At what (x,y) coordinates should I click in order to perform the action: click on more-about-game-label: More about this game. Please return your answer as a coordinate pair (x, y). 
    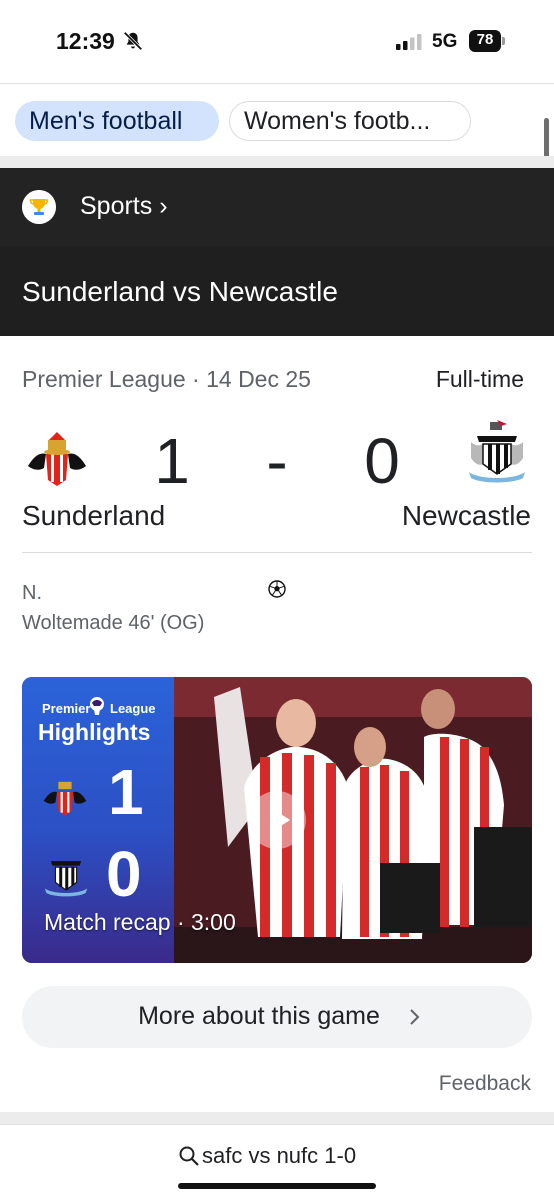
    Looking at the image, I should click on (259, 1016).